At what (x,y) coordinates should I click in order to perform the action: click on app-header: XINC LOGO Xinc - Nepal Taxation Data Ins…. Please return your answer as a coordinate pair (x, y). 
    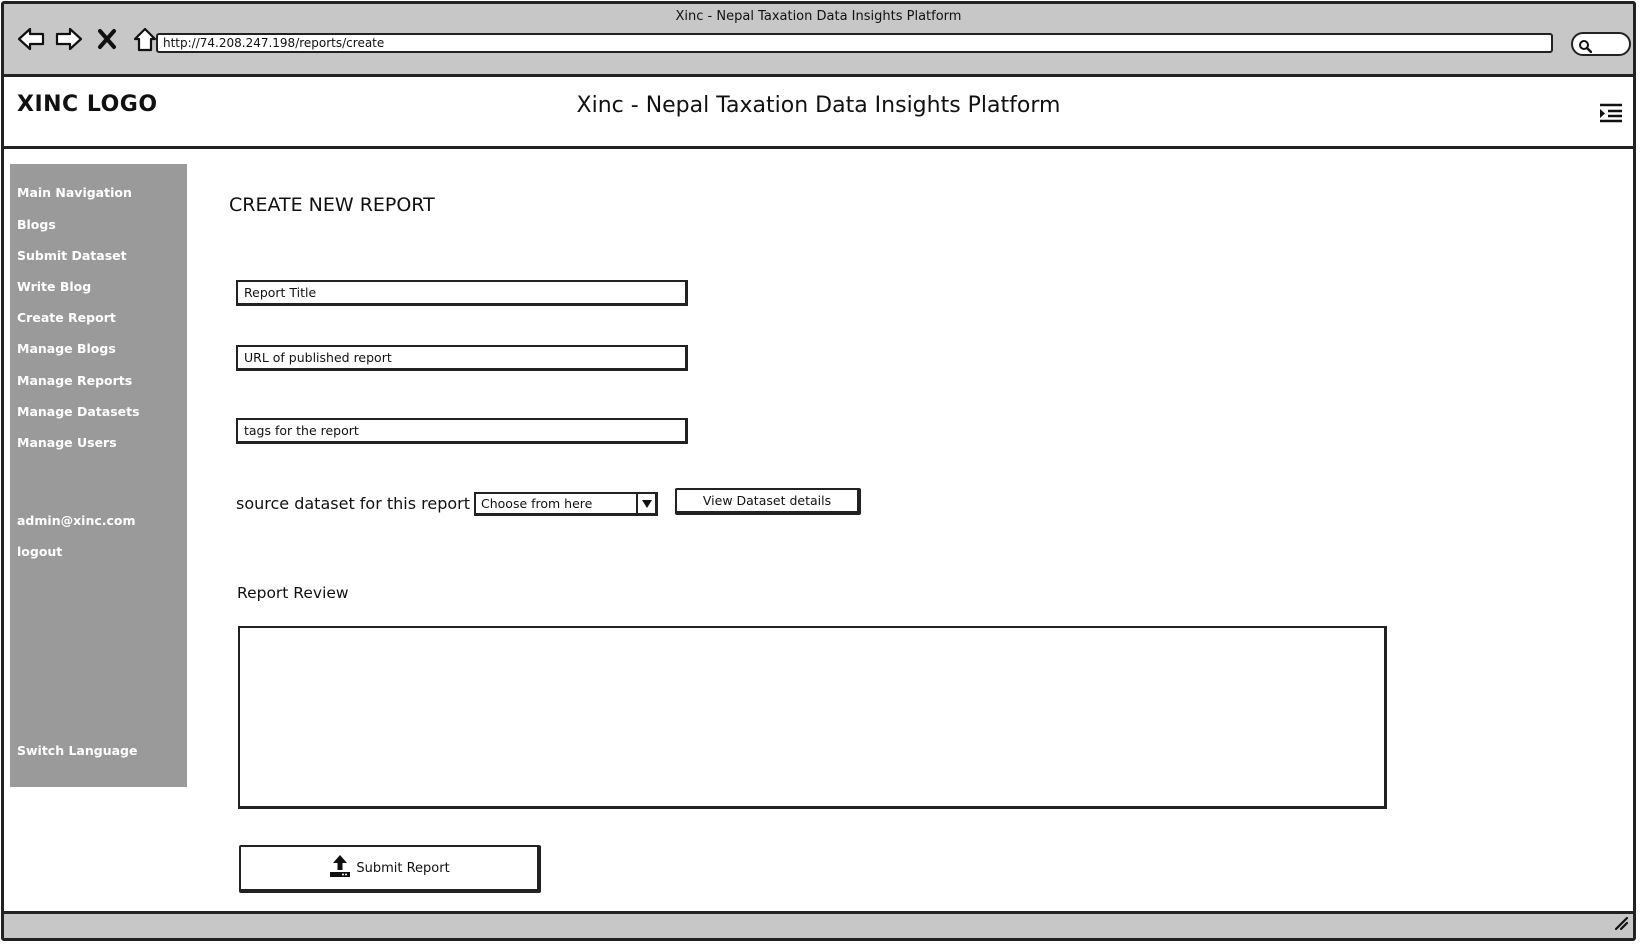
    Looking at the image, I should click on (818, 113).